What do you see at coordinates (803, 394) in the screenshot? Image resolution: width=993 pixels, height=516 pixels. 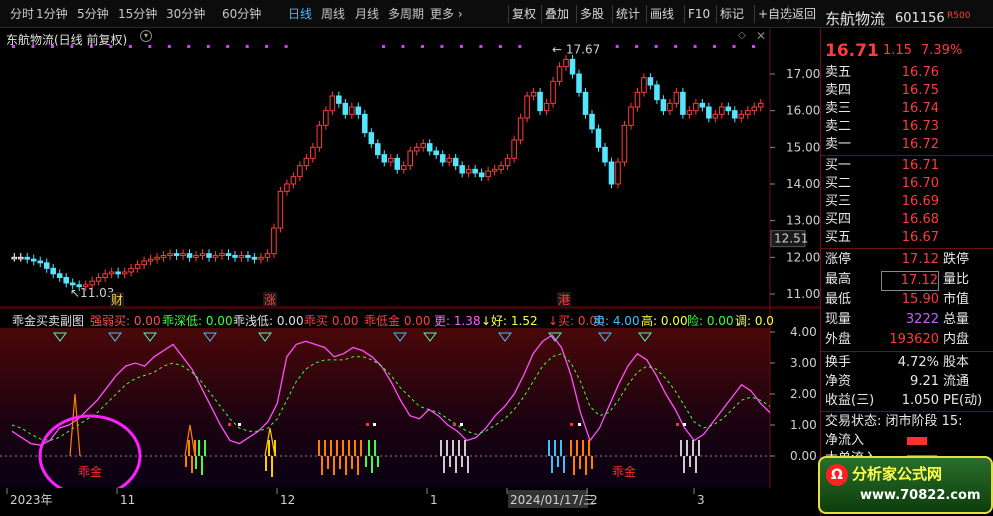 I see `ind-y-tick-label: 2.00` at bounding box center [803, 394].